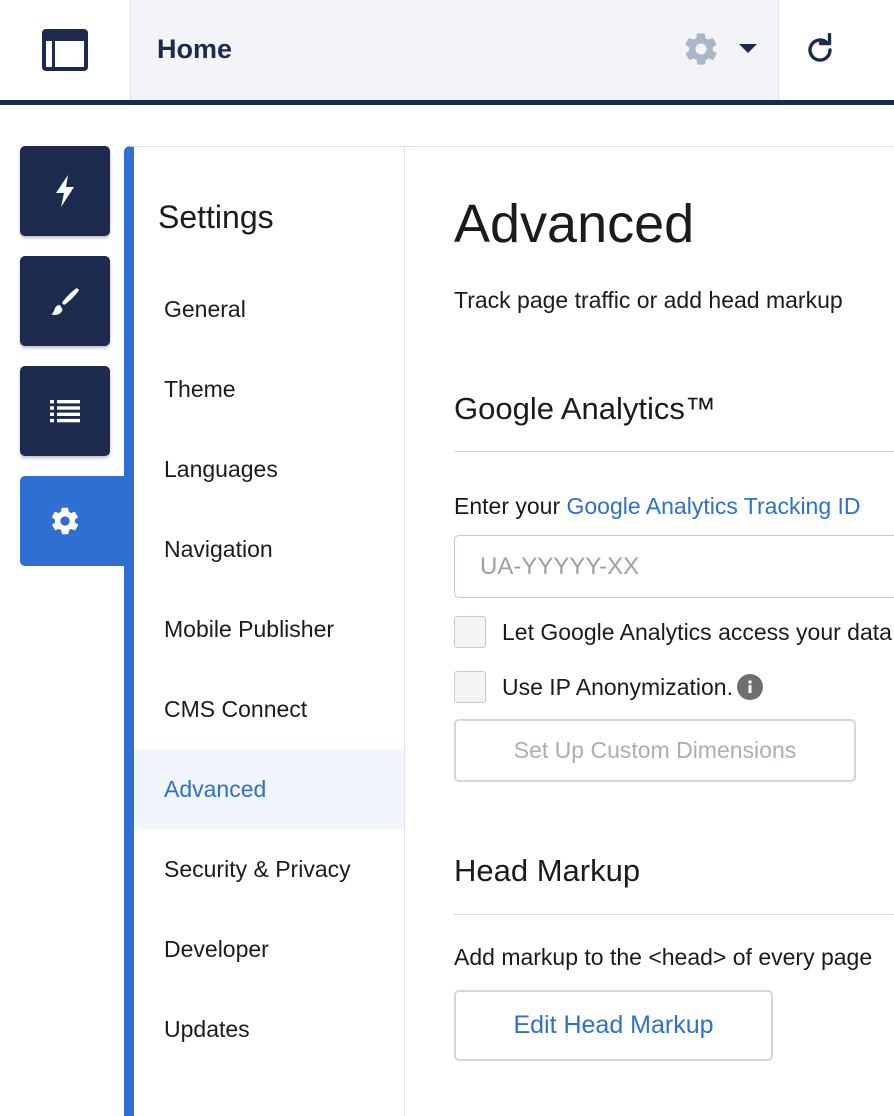  I want to click on refresh-button, so click(836, 50).